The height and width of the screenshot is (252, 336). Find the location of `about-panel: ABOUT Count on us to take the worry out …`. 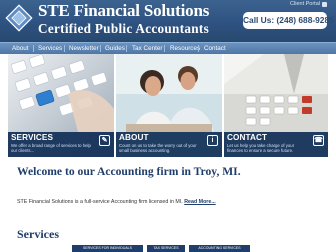

about-panel: ABOUT Count on us to take the worry out … is located at coordinates (169, 105).